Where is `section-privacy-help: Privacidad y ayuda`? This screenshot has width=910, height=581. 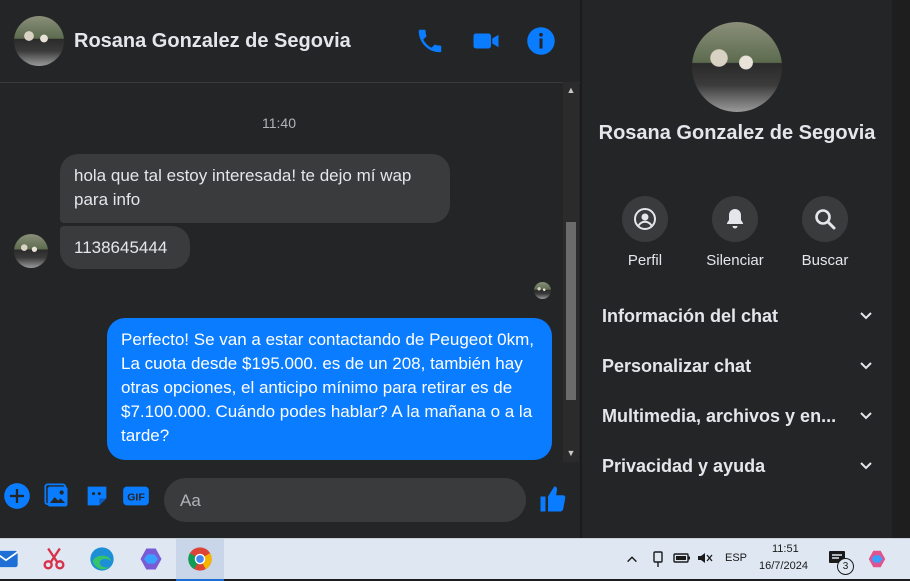
section-privacy-help: Privacidad y ayuda is located at coordinates (738, 468).